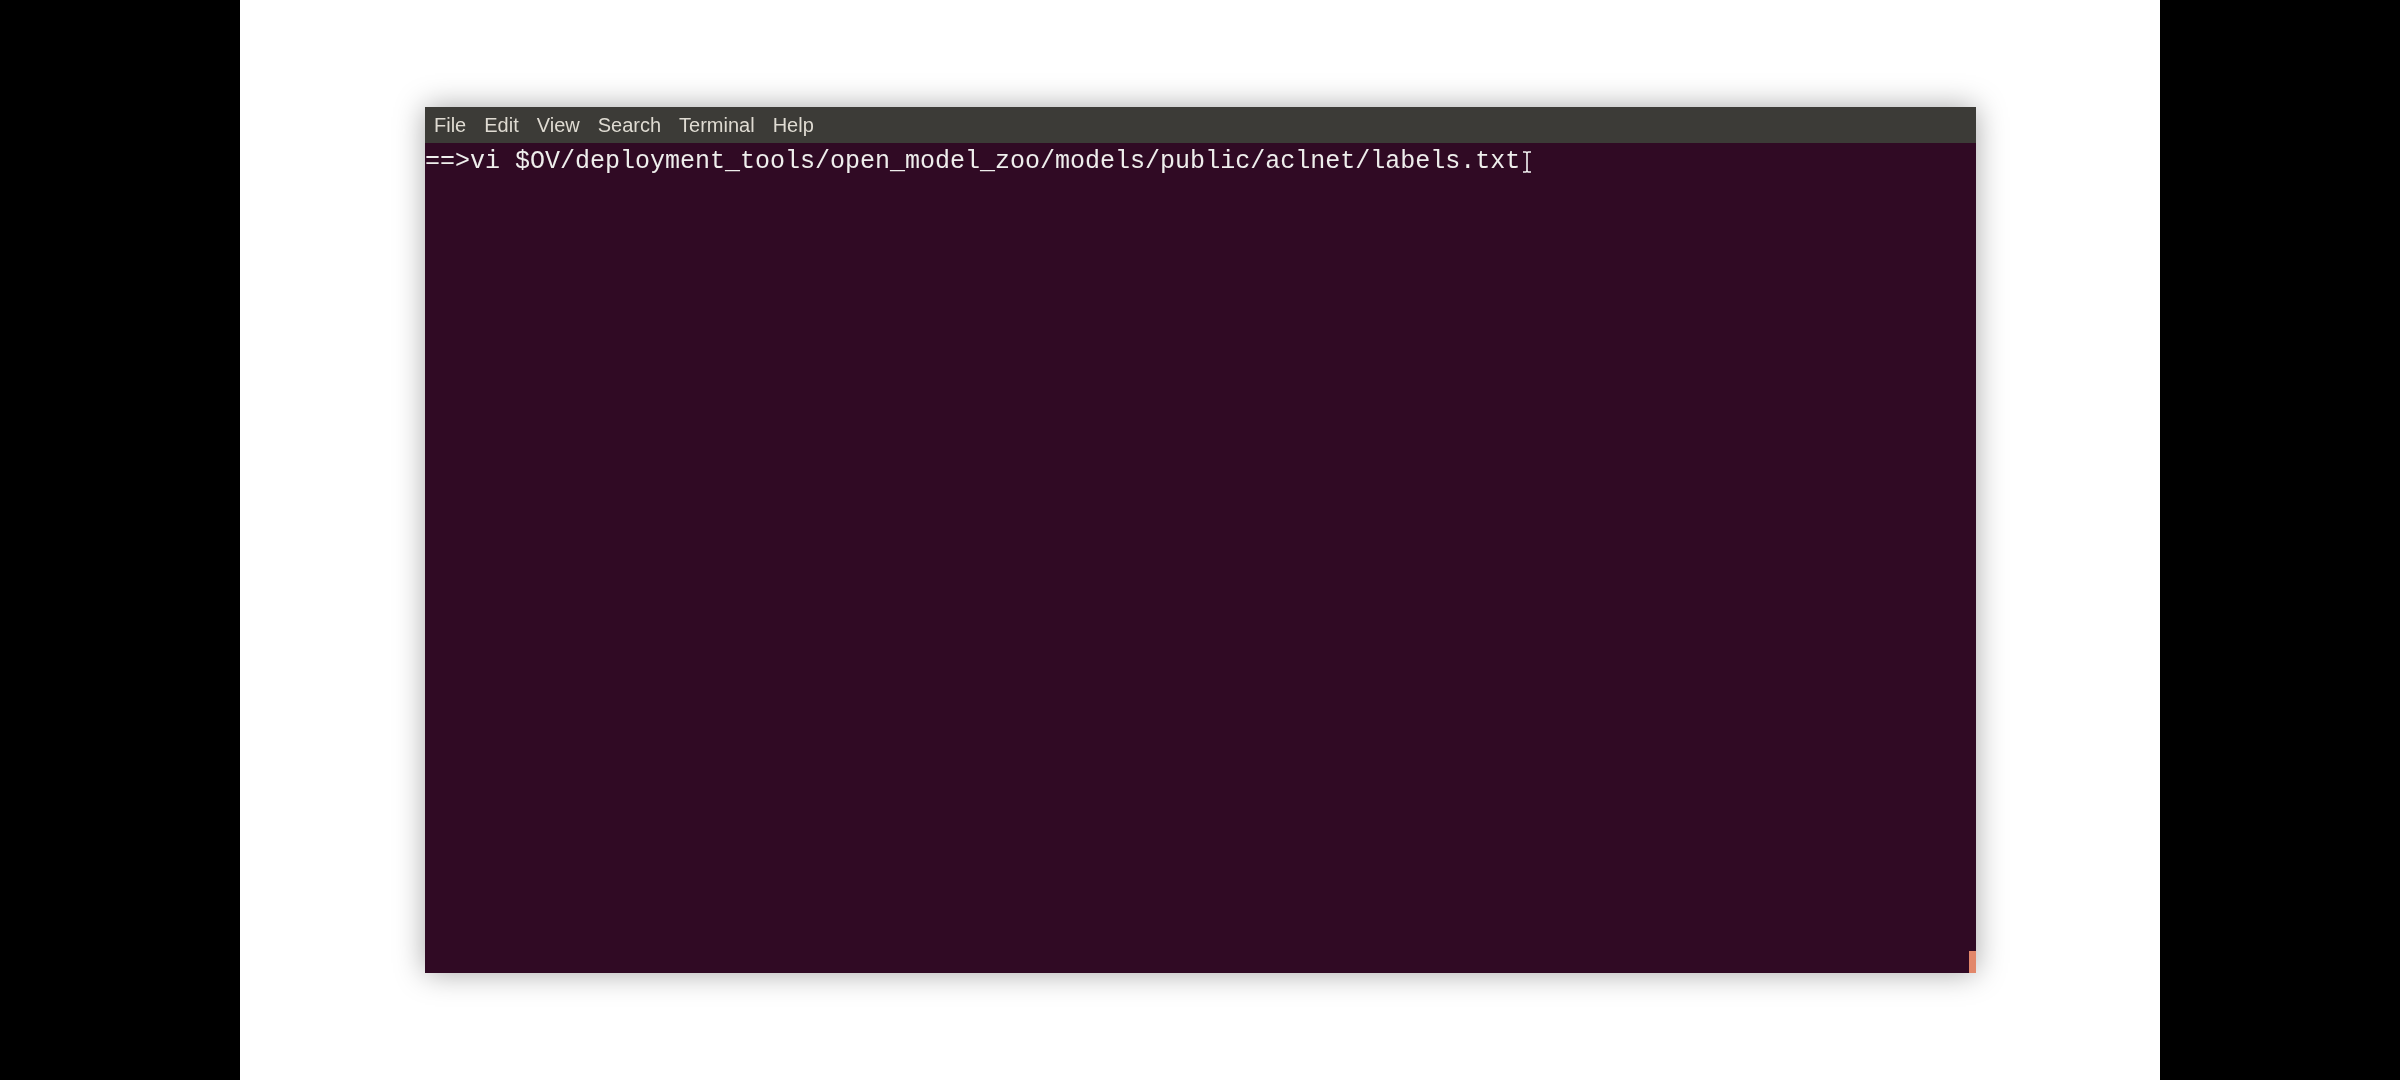 This screenshot has height=1080, width=2400. What do you see at coordinates (629, 125) in the screenshot?
I see `menu-item: Search` at bounding box center [629, 125].